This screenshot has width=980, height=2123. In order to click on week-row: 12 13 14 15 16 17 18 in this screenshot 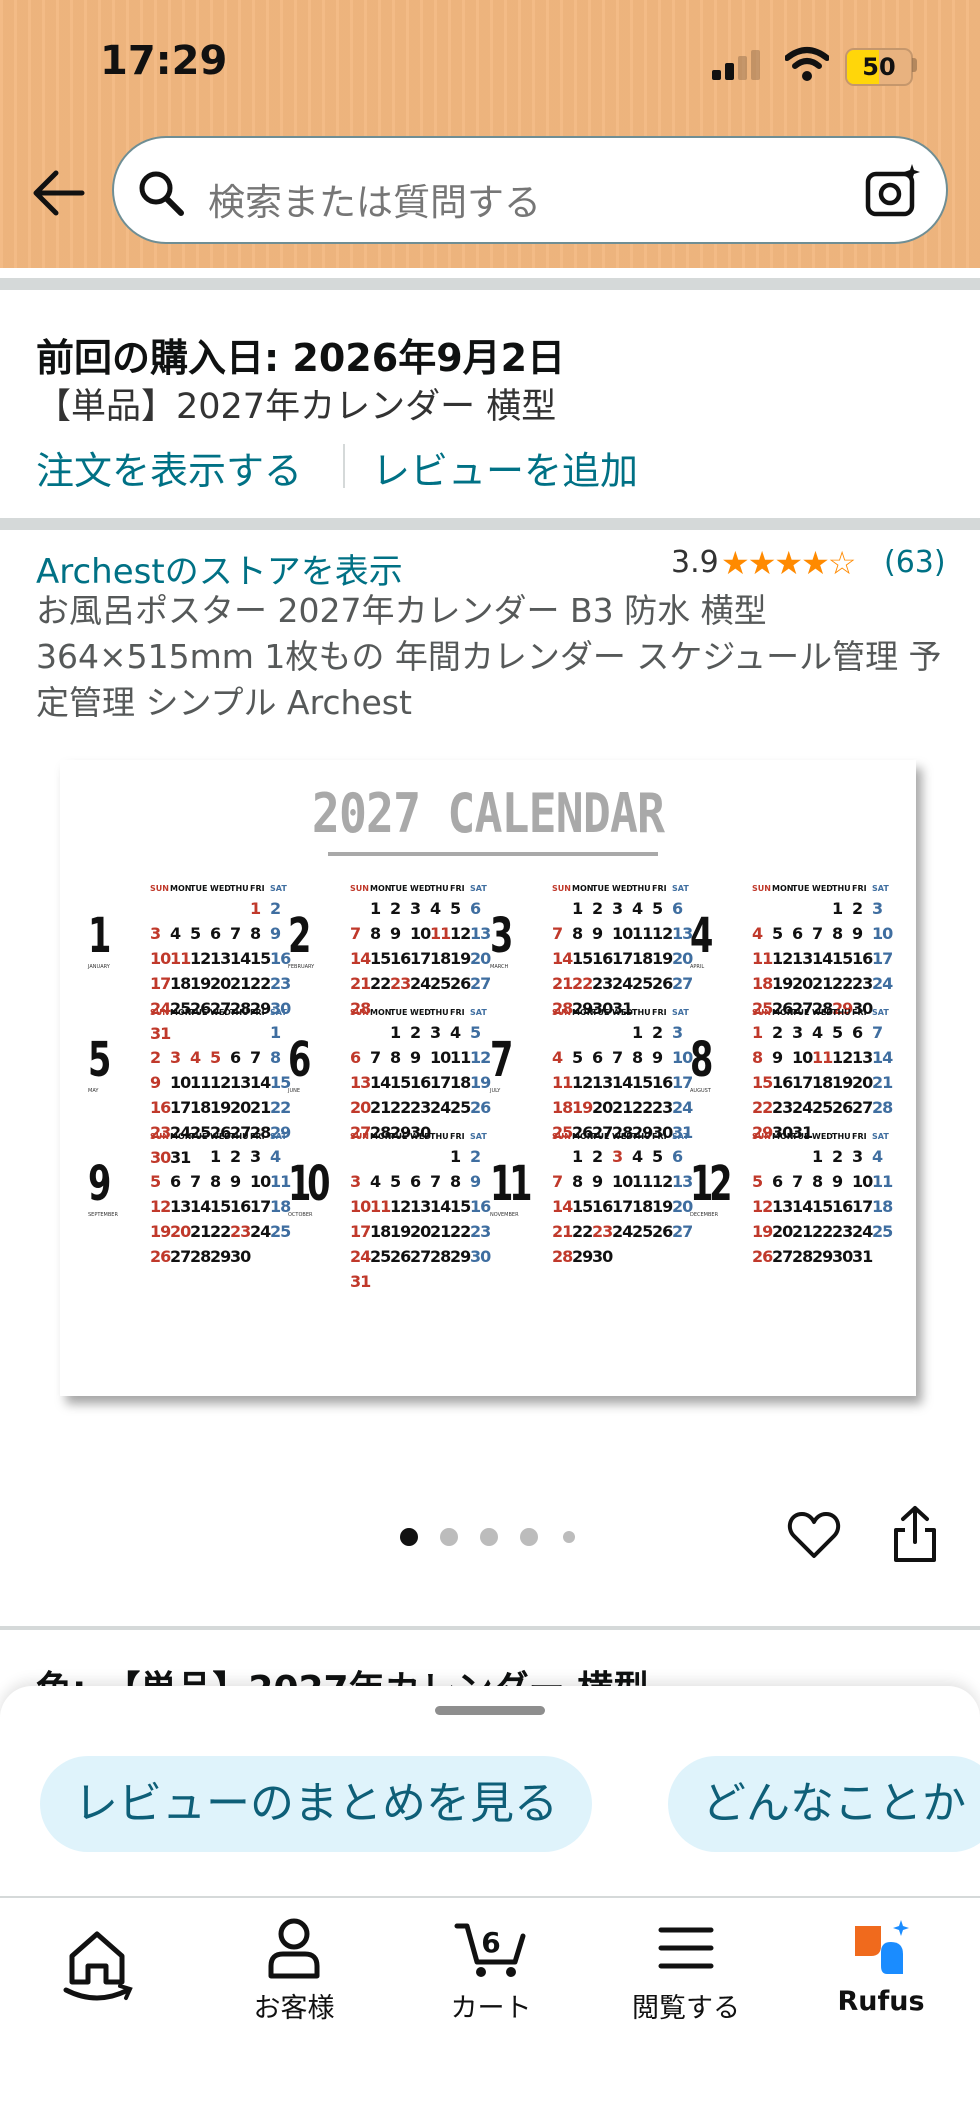, I will do `click(822, 1206)`.